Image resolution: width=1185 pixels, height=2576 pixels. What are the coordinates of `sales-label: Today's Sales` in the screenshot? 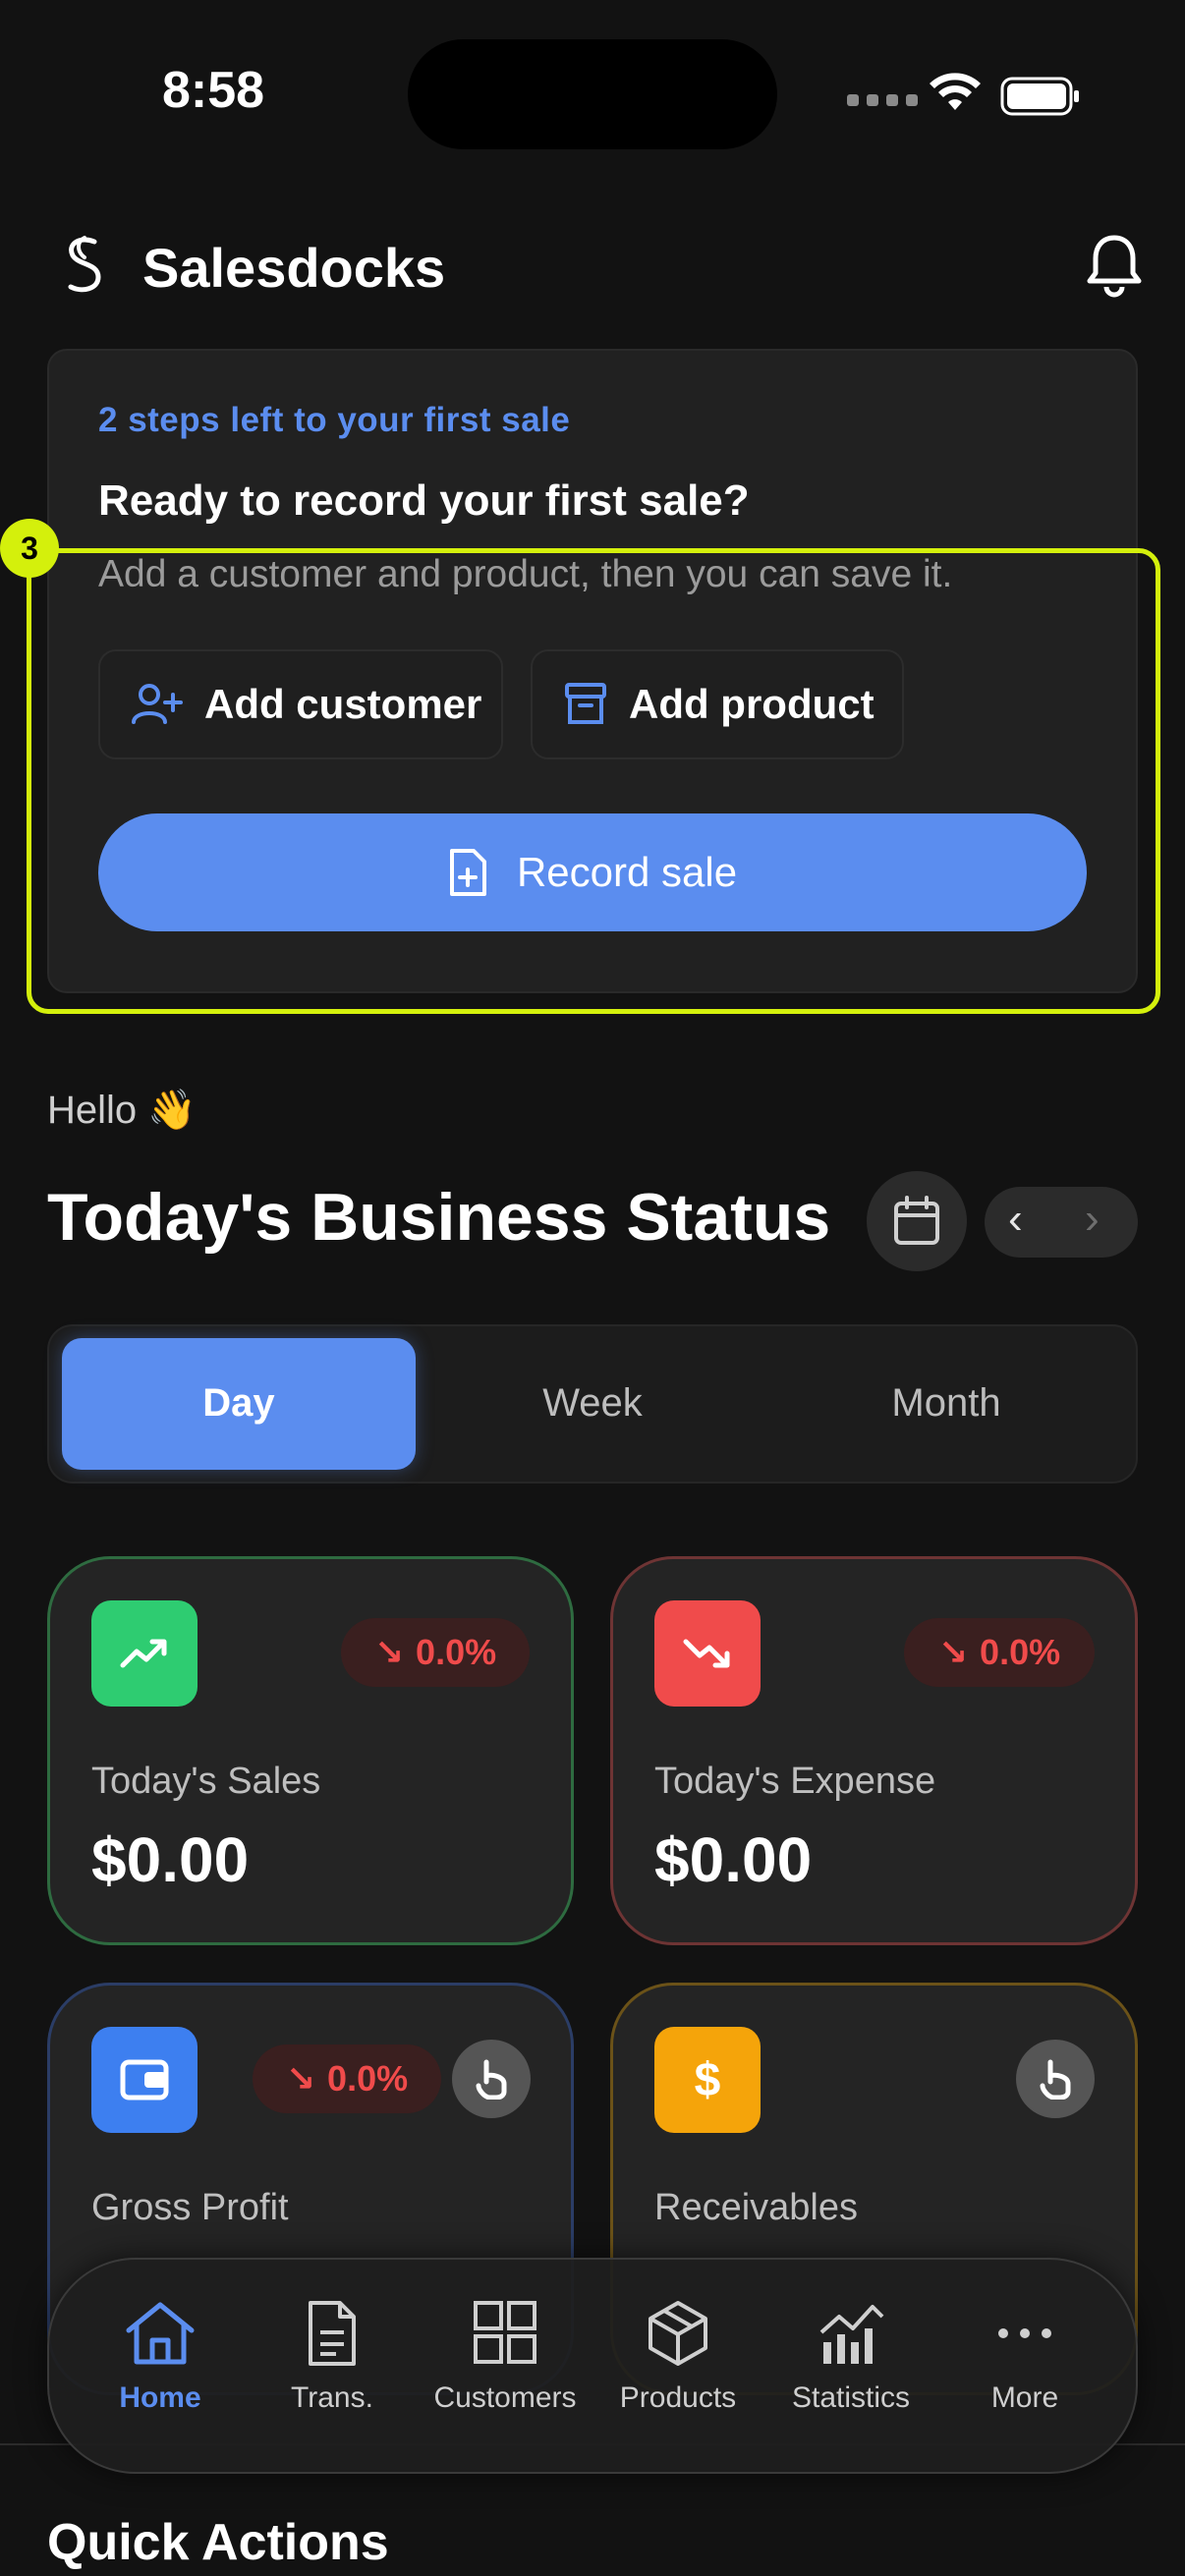 It's located at (206, 1781).